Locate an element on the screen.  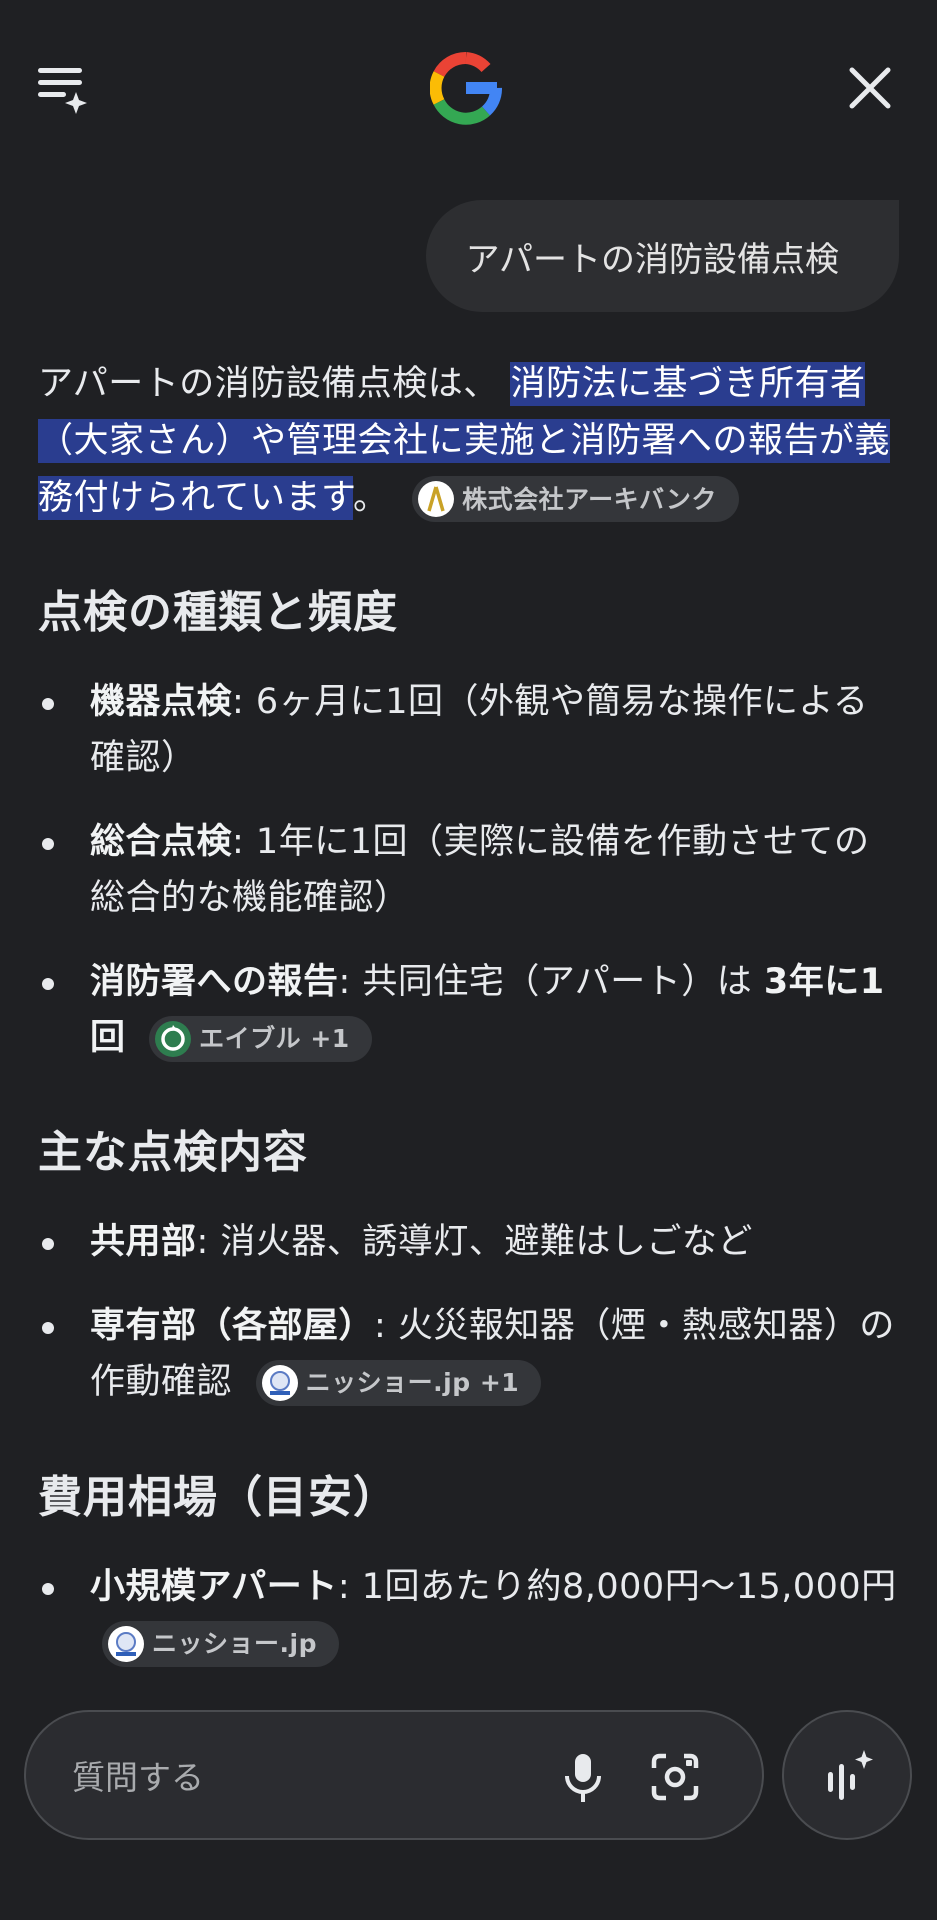
source-chip-nissho: ニッショー.jp +1 is located at coordinates (398, 1383).